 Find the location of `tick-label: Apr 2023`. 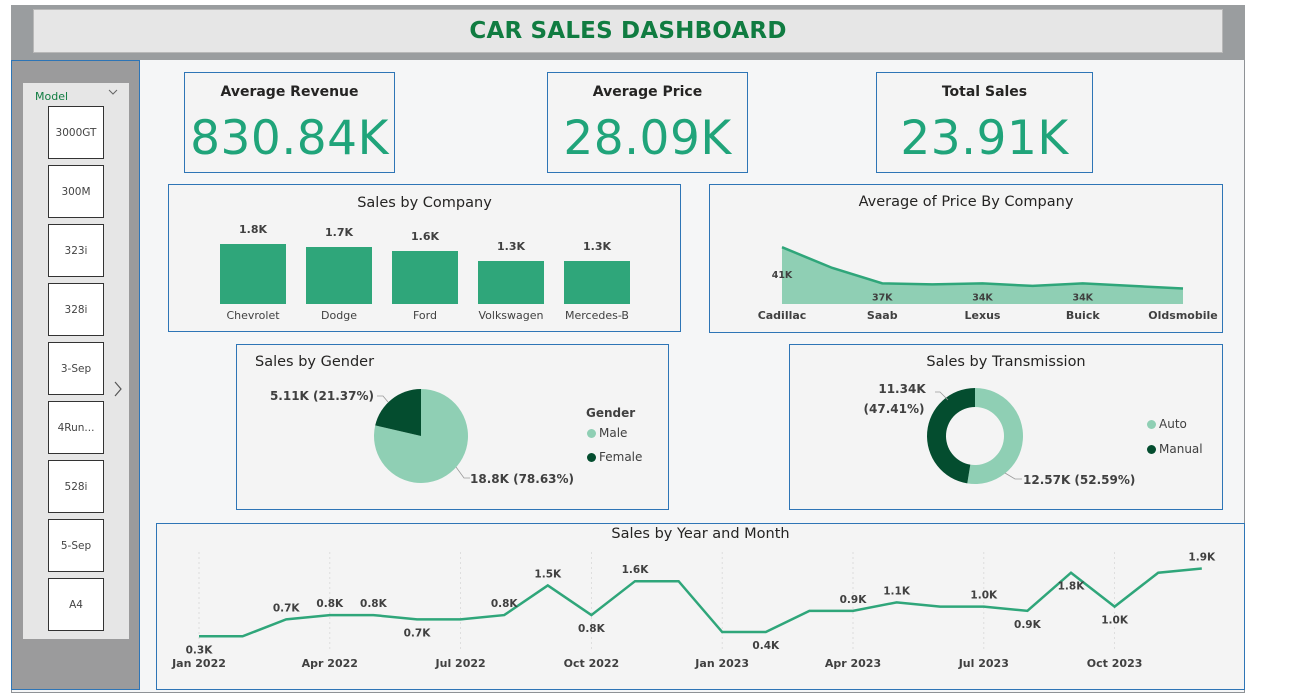

tick-label: Apr 2023 is located at coordinates (853, 663).